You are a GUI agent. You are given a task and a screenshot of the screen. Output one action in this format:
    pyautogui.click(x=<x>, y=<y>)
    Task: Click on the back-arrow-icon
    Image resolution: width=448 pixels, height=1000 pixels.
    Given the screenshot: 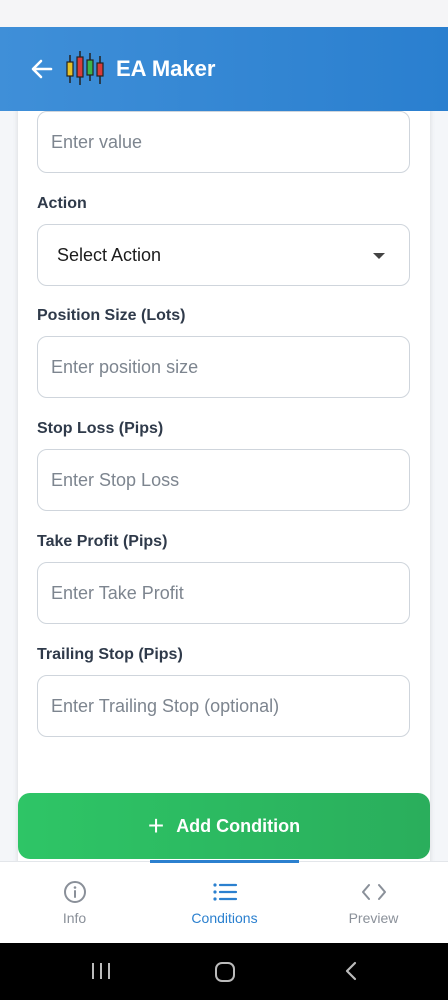 What is the action you would take?
    pyautogui.click(x=42, y=69)
    